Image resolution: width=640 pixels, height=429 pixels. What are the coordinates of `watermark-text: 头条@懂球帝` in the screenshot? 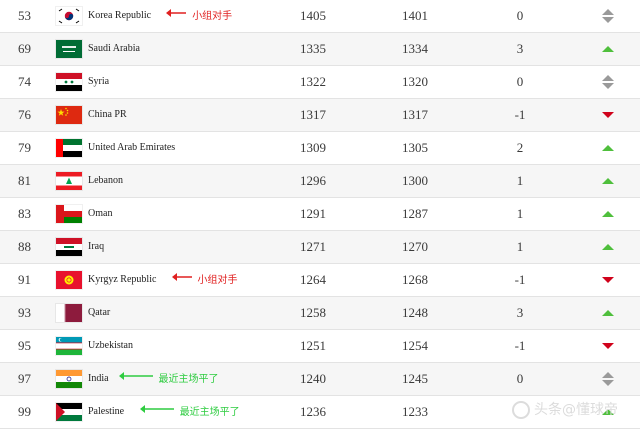 It's located at (576, 410).